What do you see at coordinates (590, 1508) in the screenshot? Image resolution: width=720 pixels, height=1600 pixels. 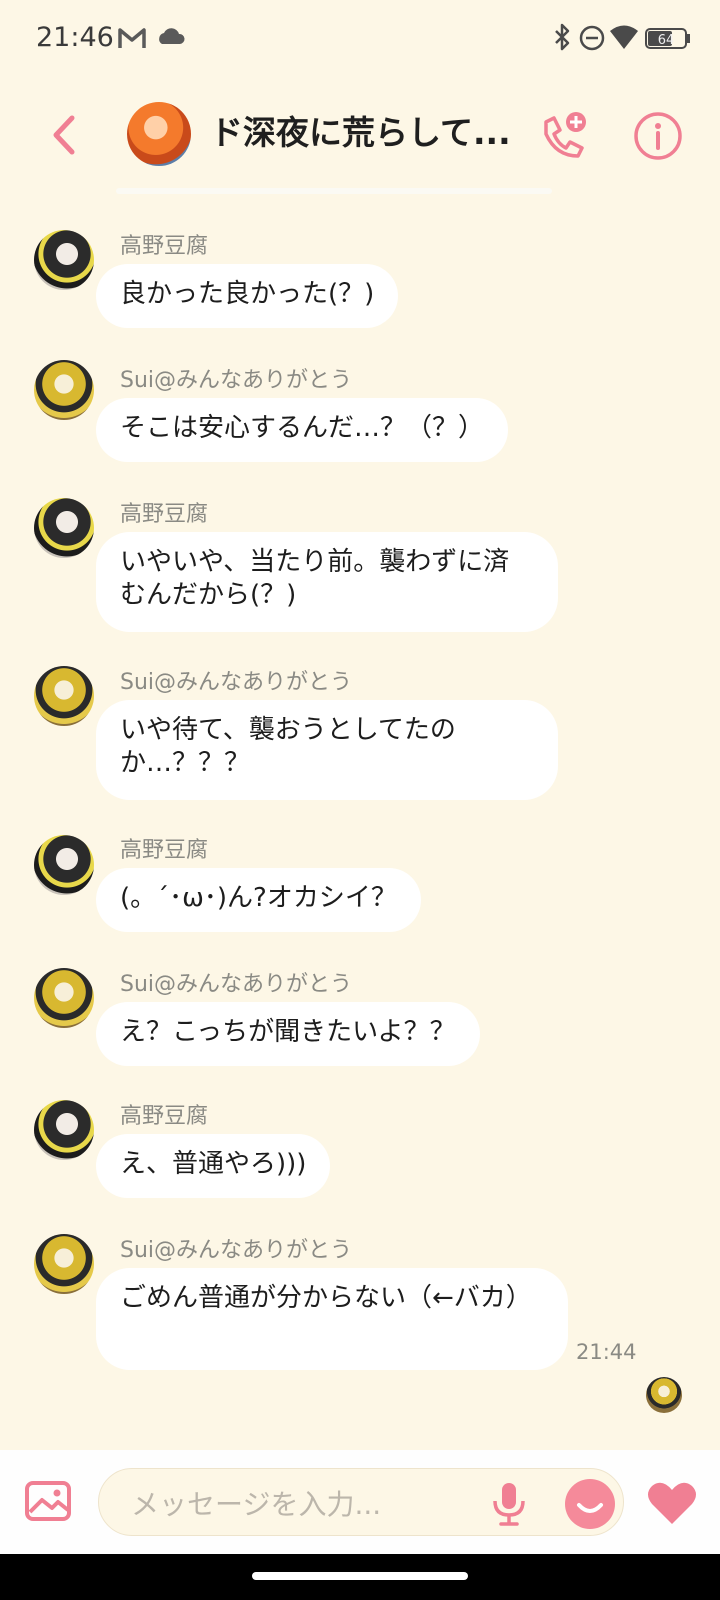 I see `sticker-icon` at bounding box center [590, 1508].